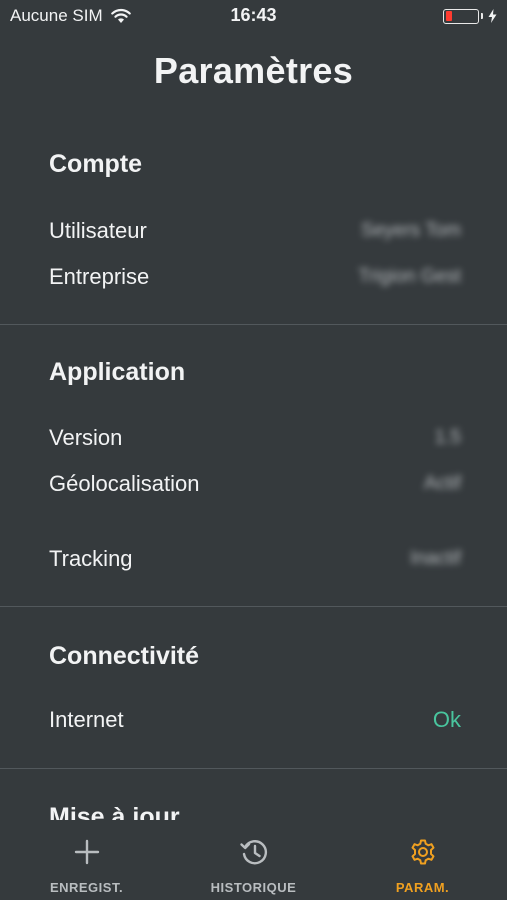  I want to click on tab-bar: ENREGIST. HISTORIQUE PARAM., so click(253, 860).